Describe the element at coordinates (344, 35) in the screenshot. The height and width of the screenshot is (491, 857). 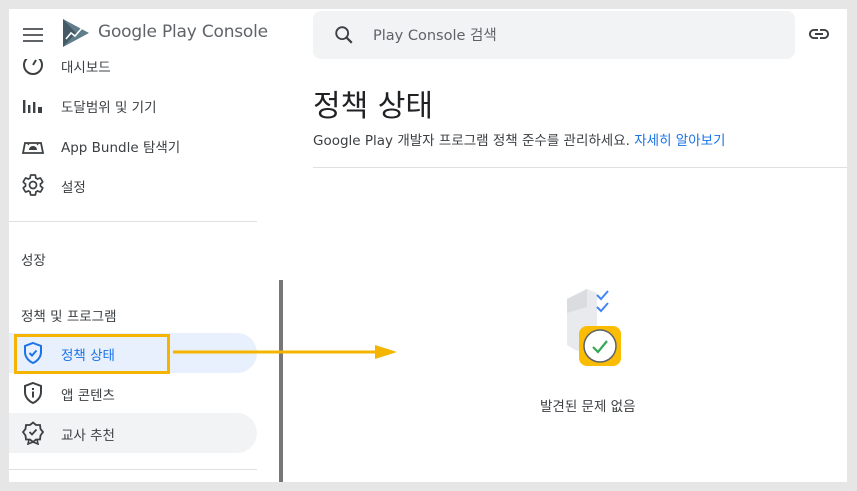
I see `search-icon` at that location.